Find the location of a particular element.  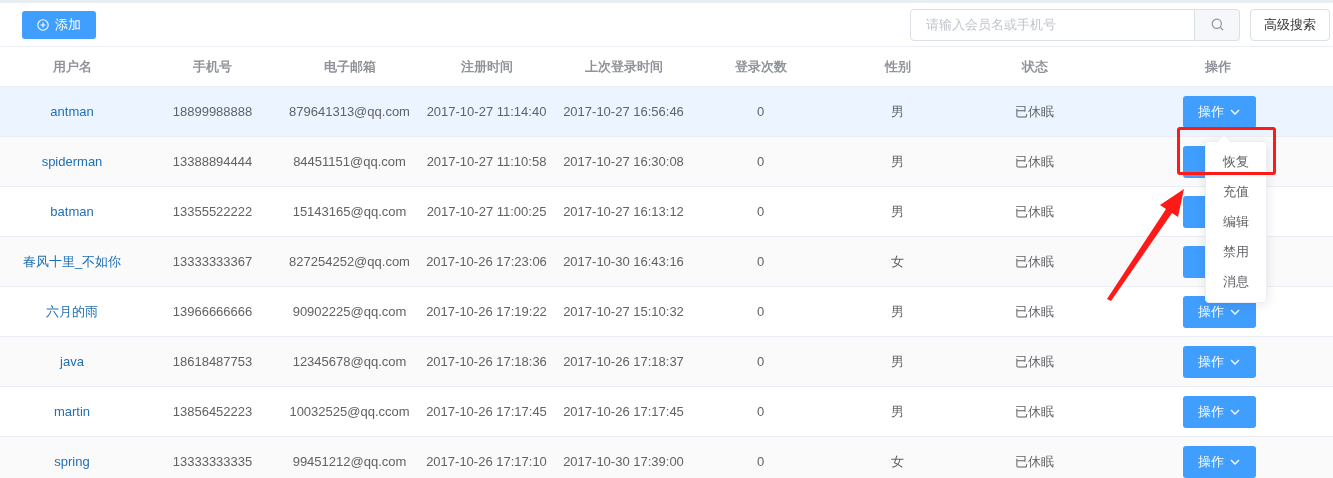

column-header: 操作 is located at coordinates (1218, 66).